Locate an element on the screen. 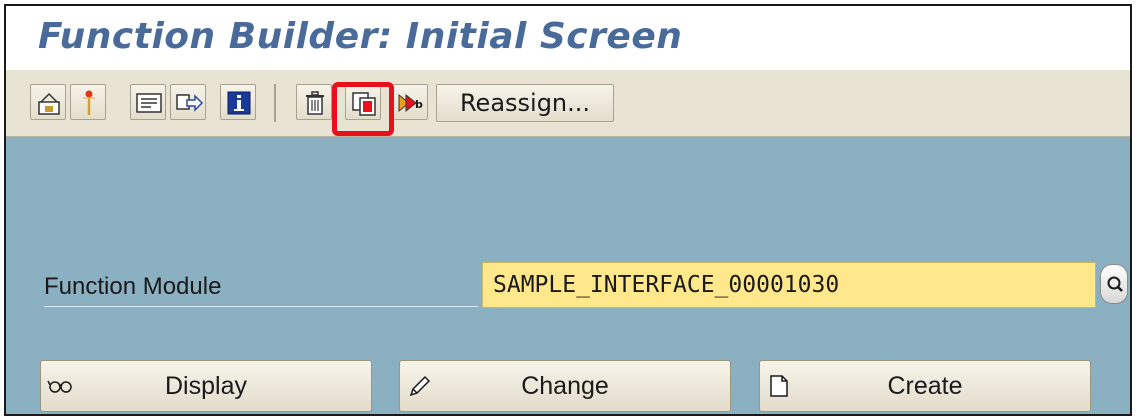 Image resolution: width=1138 pixels, height=419 pixels. rename-icon: b is located at coordinates (410, 103).